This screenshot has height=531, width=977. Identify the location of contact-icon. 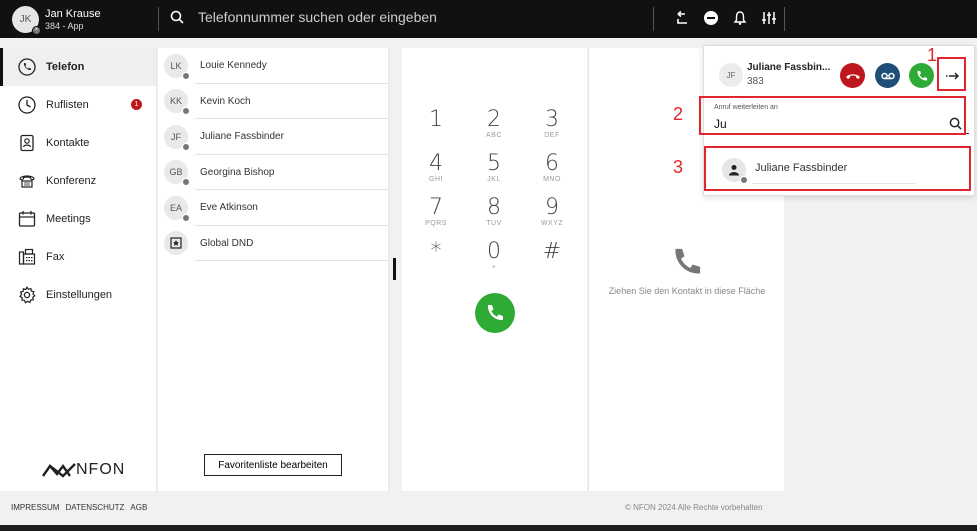
(27, 143).